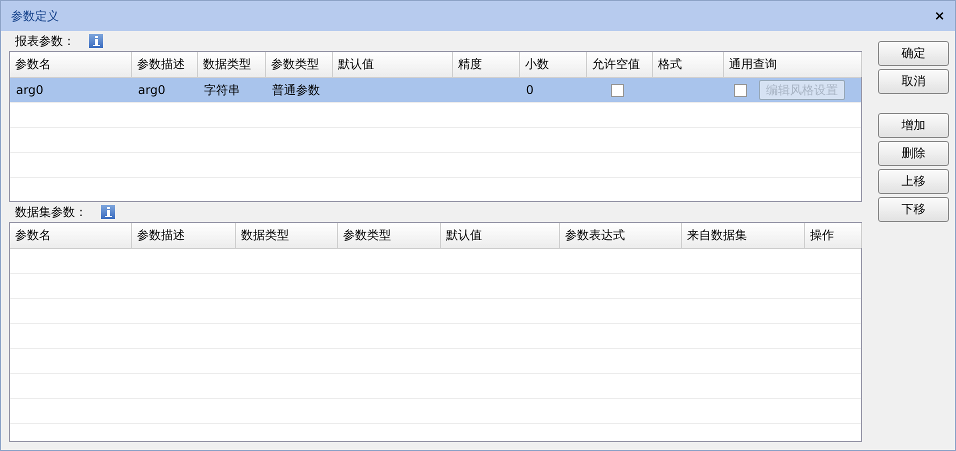 This screenshot has width=956, height=451. Describe the element at coordinates (913, 53) in the screenshot. I see `dialog-button: 确定` at that location.